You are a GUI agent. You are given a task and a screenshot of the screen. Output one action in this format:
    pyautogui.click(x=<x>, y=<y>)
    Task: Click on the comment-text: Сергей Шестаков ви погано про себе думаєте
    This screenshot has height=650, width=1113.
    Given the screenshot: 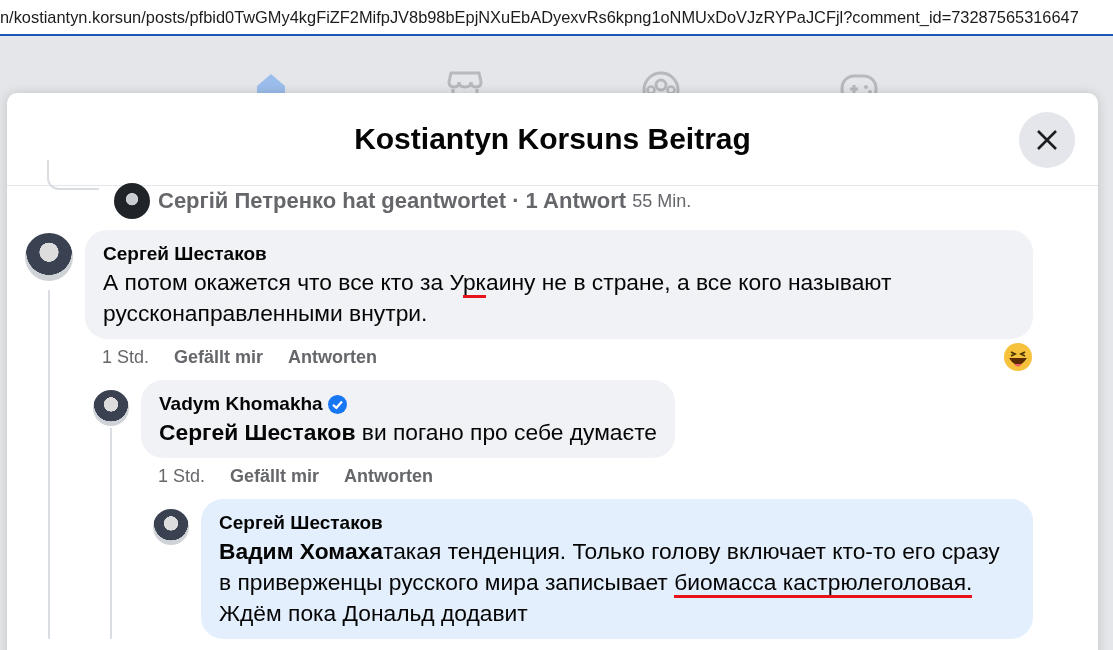 What is the action you would take?
    pyautogui.click(x=408, y=432)
    